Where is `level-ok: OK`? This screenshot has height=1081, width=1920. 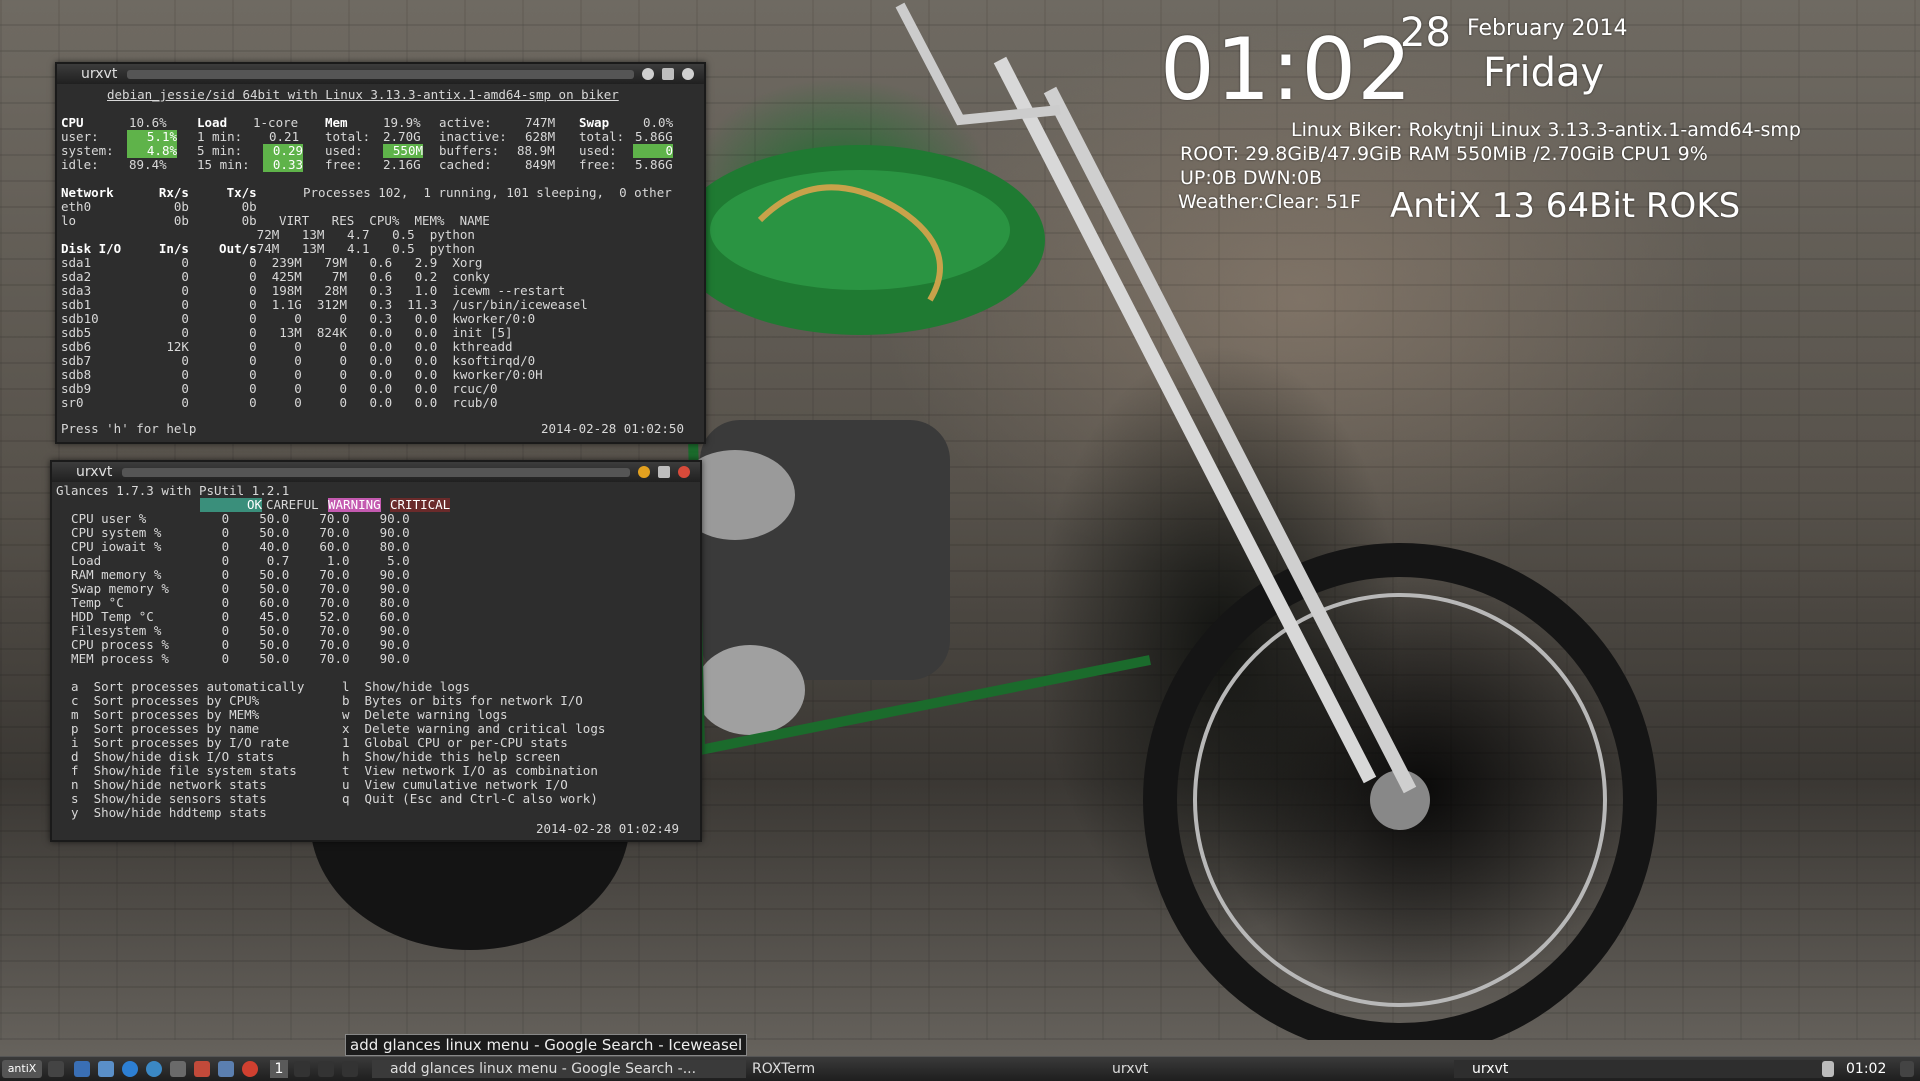 level-ok: OK is located at coordinates (231, 505).